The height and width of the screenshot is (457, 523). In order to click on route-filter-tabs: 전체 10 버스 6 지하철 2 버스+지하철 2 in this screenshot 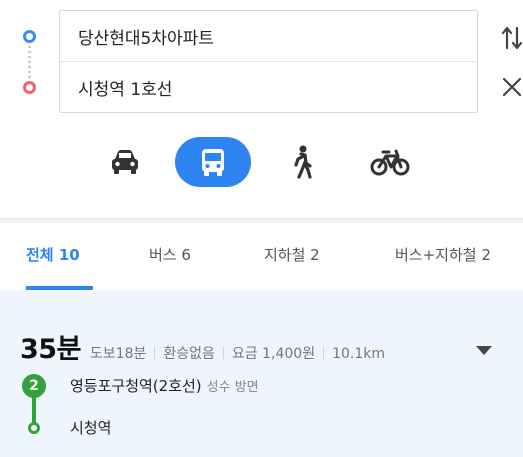, I will do `click(261, 257)`.